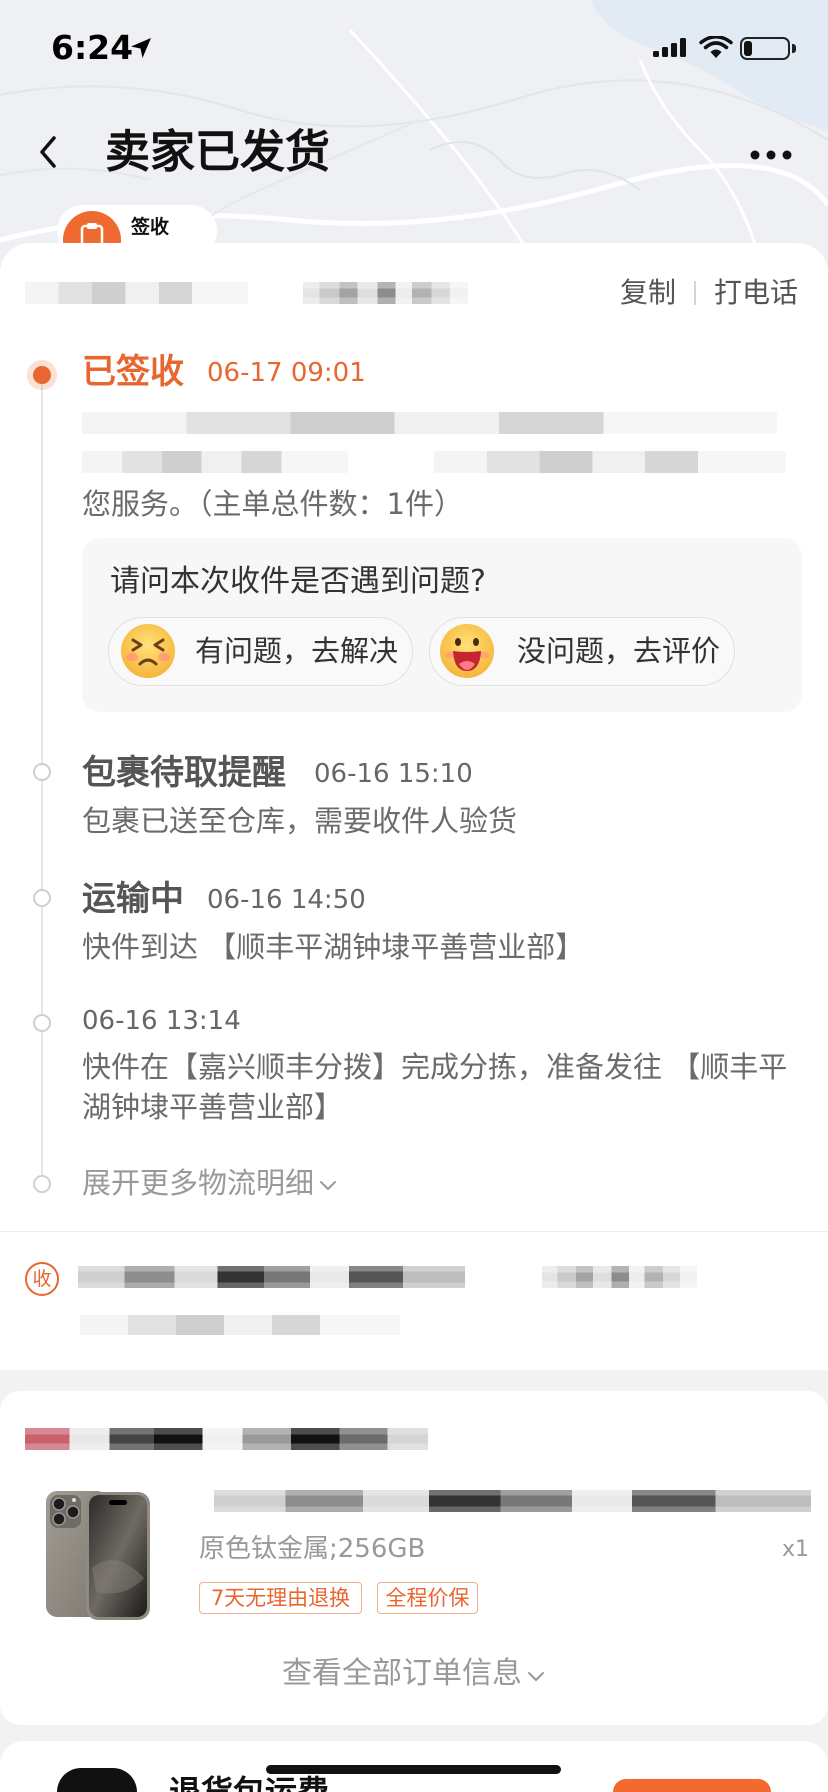  Describe the element at coordinates (150, 227) in the screenshot. I see `badge-label: 签收` at that location.